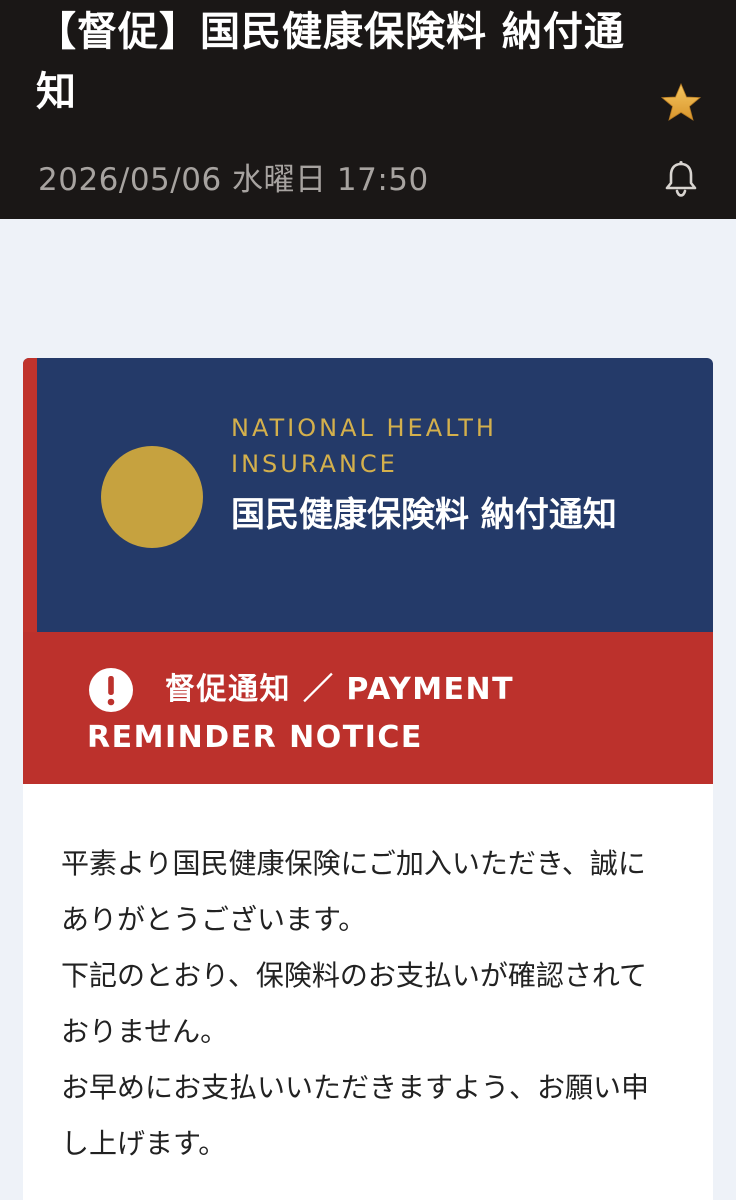 The image size is (736, 1200). I want to click on bell-icon, so click(681, 179).